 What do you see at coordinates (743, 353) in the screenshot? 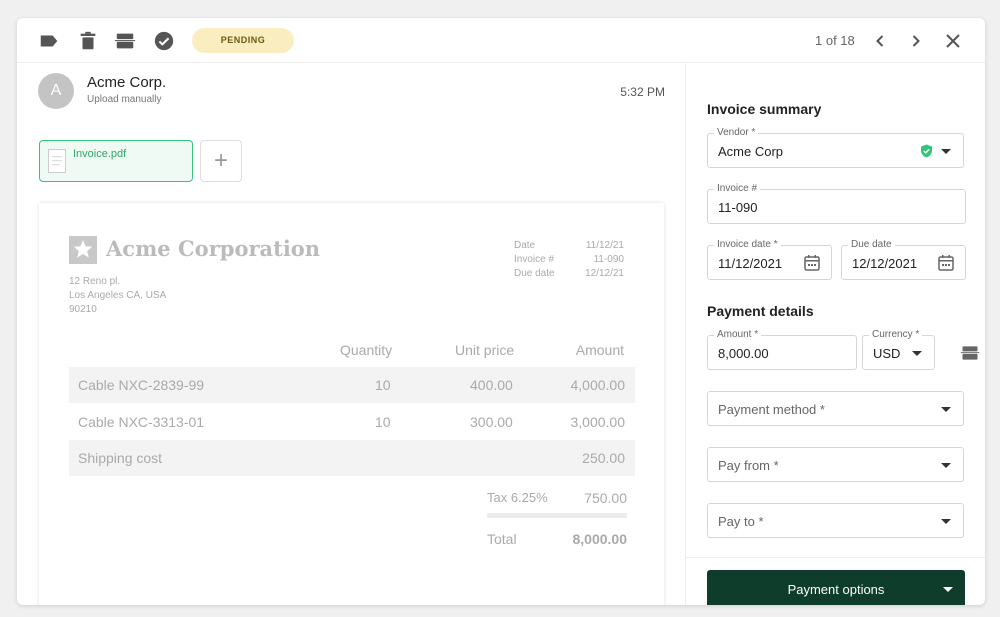
I see `field-value: 8,000.00` at bounding box center [743, 353].